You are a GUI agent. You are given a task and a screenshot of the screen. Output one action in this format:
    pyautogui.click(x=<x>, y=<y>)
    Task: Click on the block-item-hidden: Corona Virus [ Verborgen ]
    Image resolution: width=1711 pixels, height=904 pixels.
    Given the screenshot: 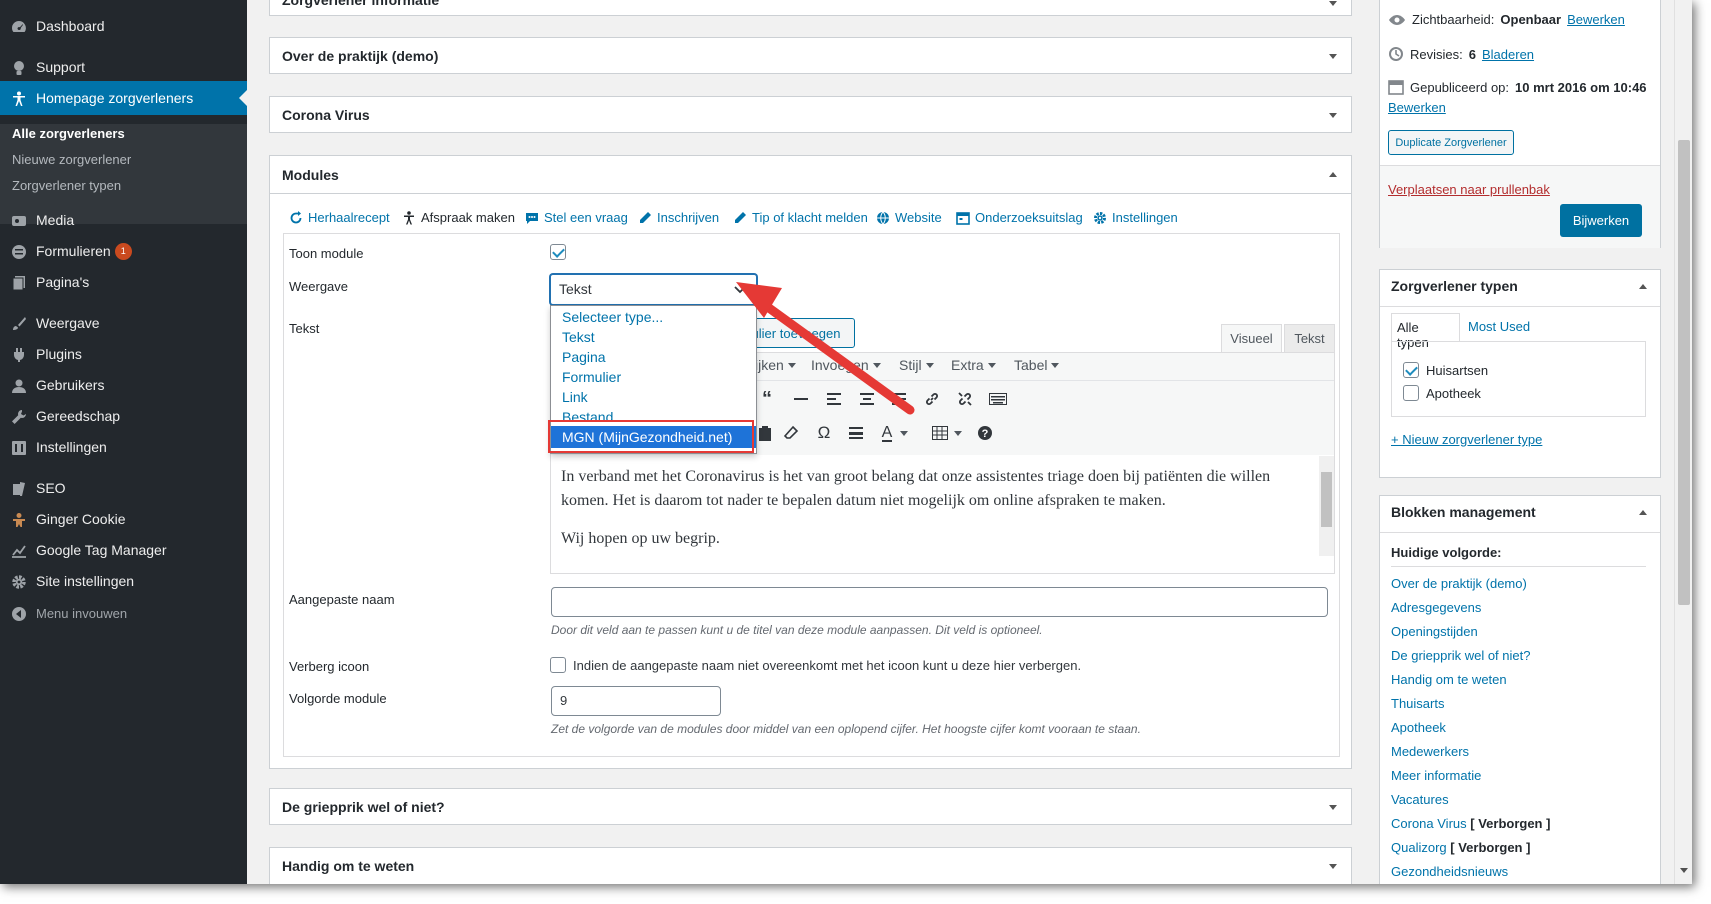 What is the action you would take?
    pyautogui.click(x=1470, y=823)
    